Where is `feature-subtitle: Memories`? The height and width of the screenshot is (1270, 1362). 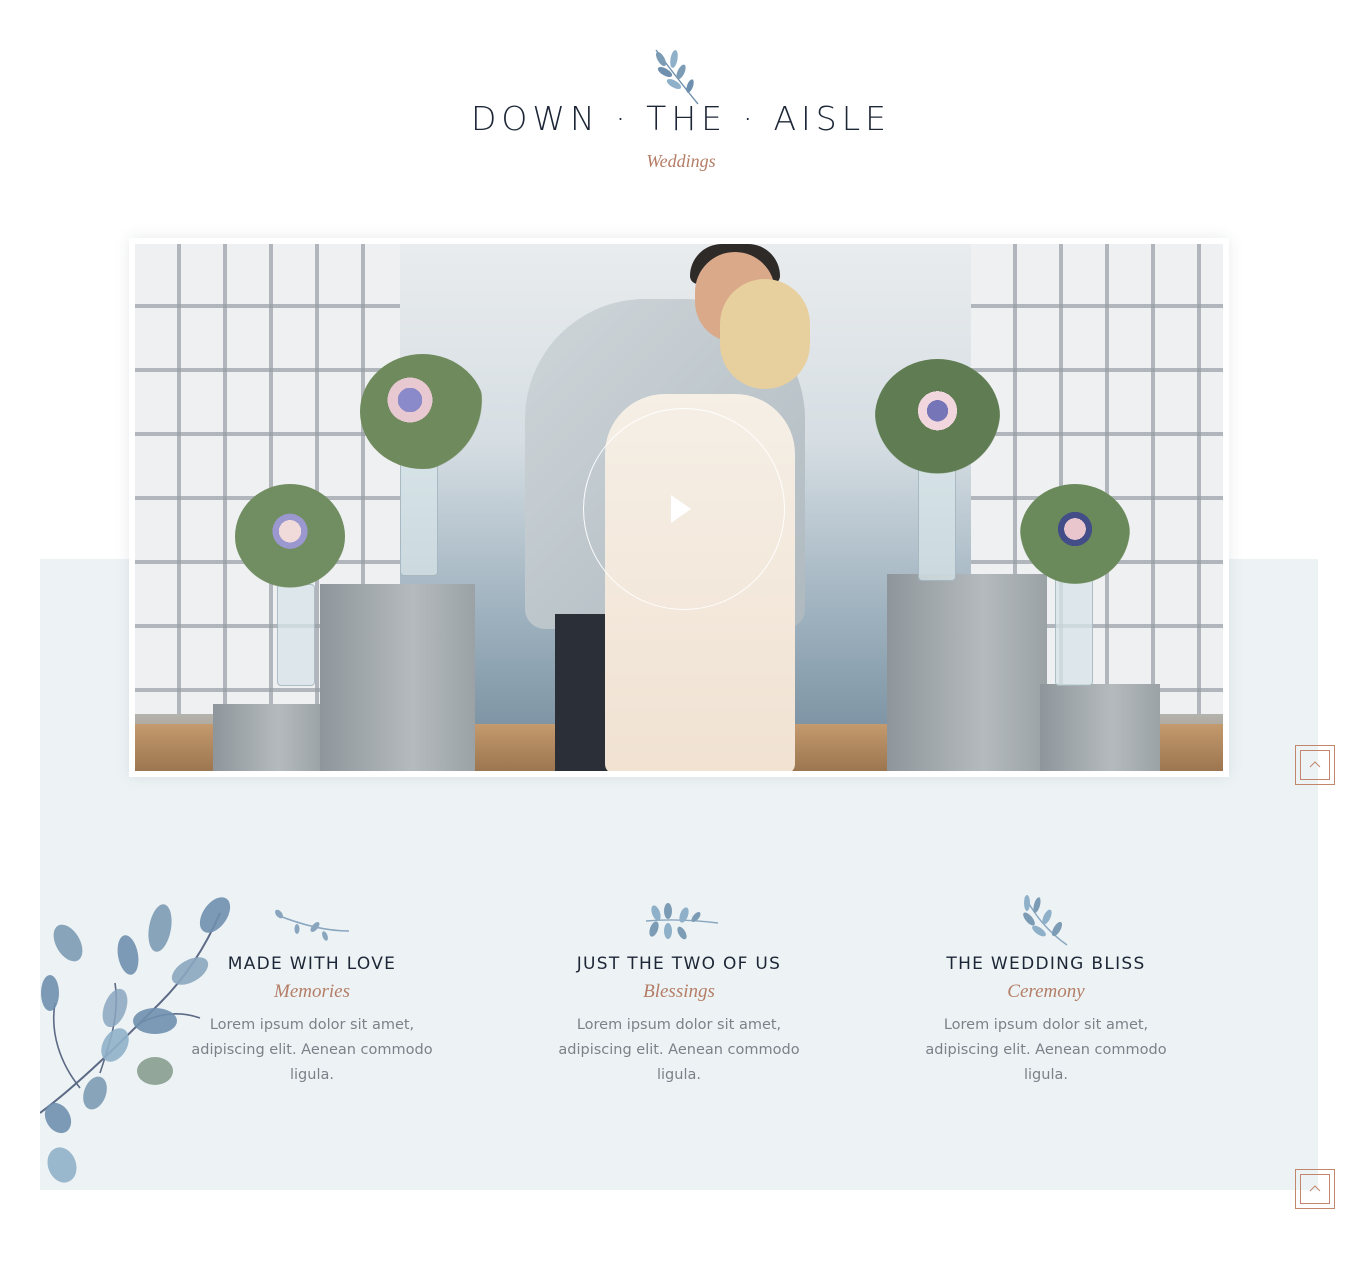
feature-subtitle: Memories is located at coordinates (312, 991).